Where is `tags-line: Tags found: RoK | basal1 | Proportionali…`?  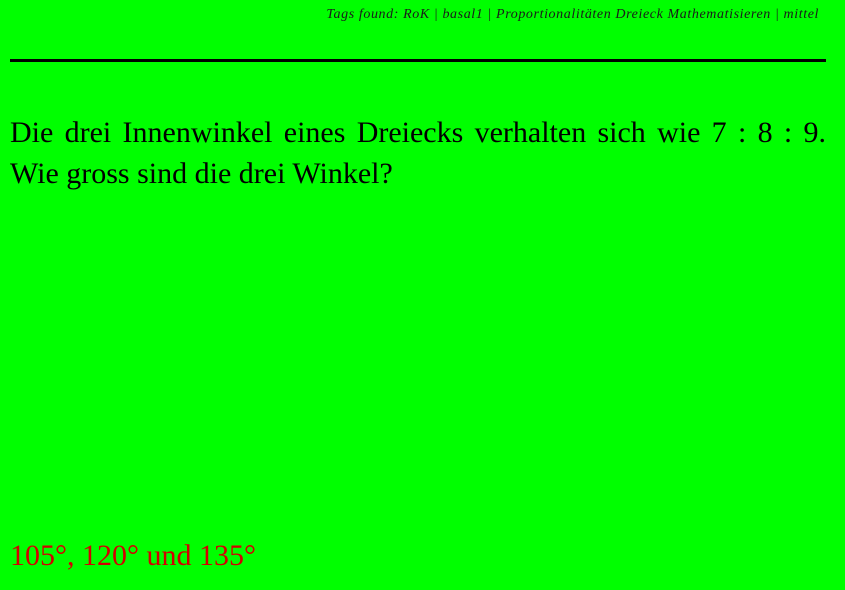 tags-line: Tags found: RoK | basal1 | Proportionali… is located at coordinates (572, 14).